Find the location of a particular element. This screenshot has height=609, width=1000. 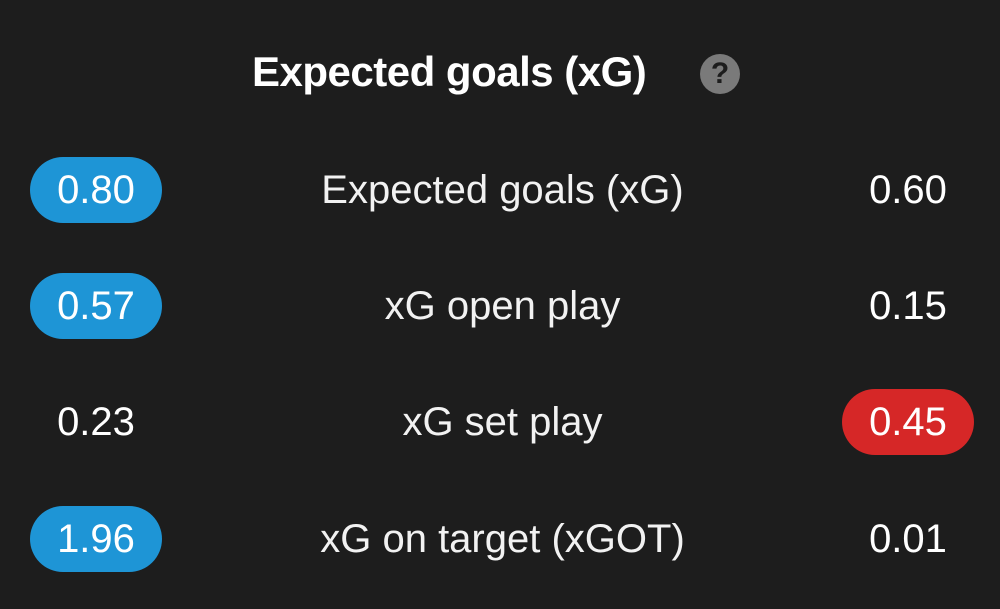

section-header: Expected goals (xG) ? is located at coordinates (500, 73).